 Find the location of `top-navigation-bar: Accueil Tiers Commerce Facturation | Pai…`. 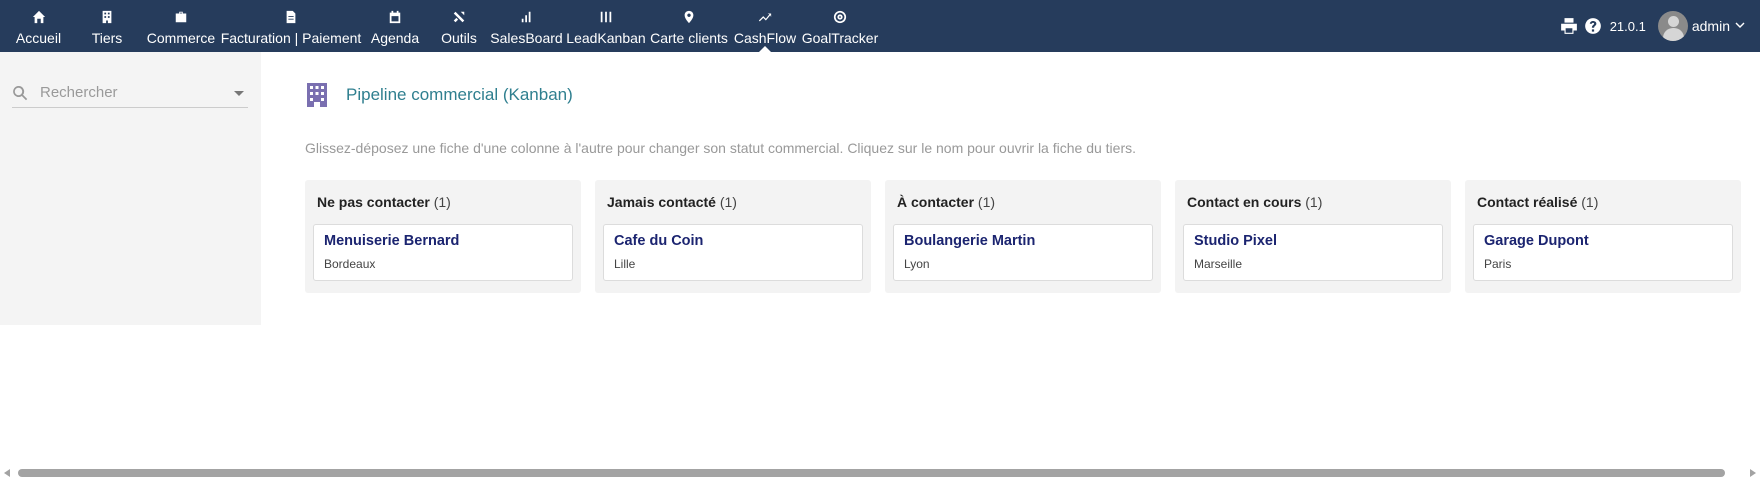

top-navigation-bar: Accueil Tiers Commerce Facturation | Pai… is located at coordinates (880, 26).